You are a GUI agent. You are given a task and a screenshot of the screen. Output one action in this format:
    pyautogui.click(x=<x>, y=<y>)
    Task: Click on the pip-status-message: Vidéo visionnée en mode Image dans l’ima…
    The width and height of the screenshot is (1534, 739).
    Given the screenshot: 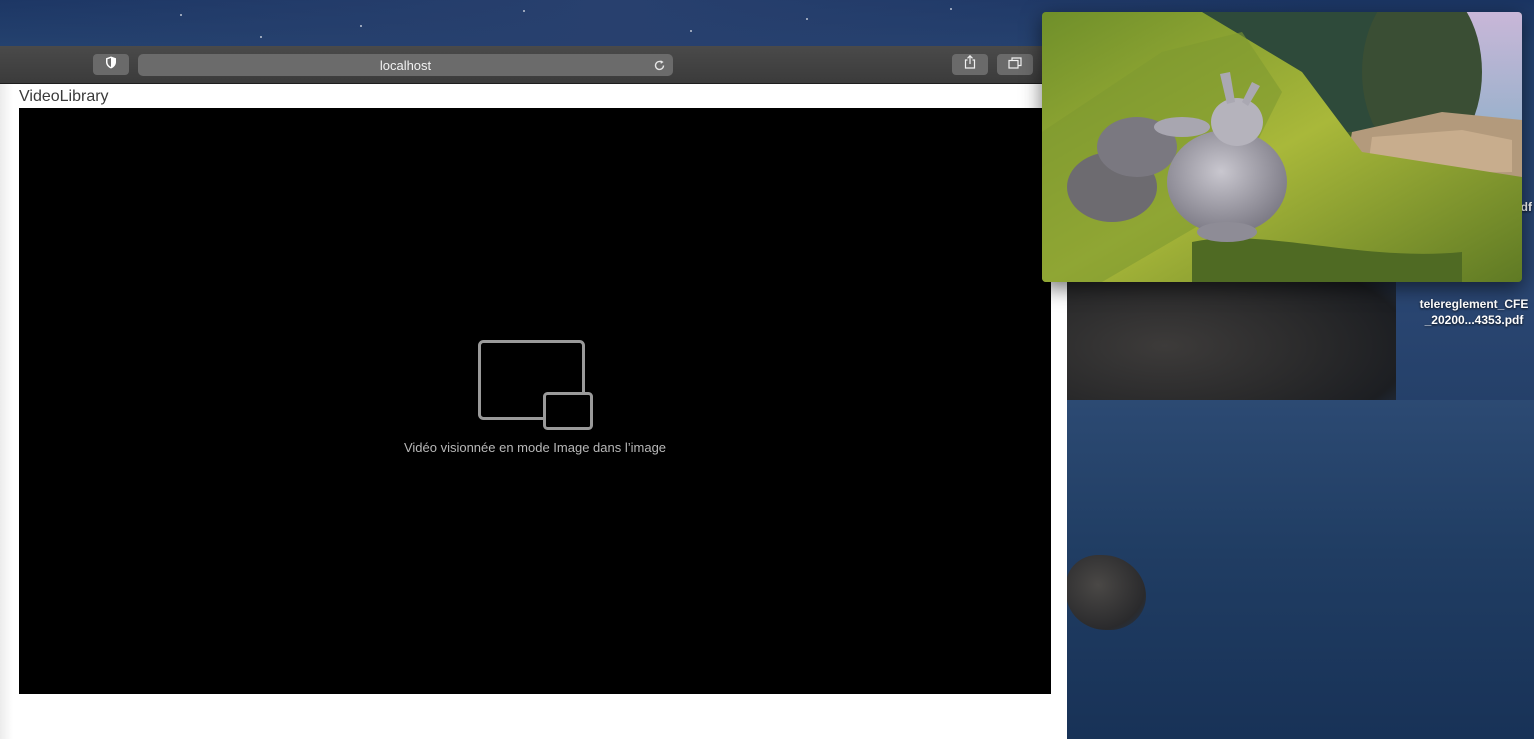 What is the action you would take?
    pyautogui.click(x=535, y=447)
    